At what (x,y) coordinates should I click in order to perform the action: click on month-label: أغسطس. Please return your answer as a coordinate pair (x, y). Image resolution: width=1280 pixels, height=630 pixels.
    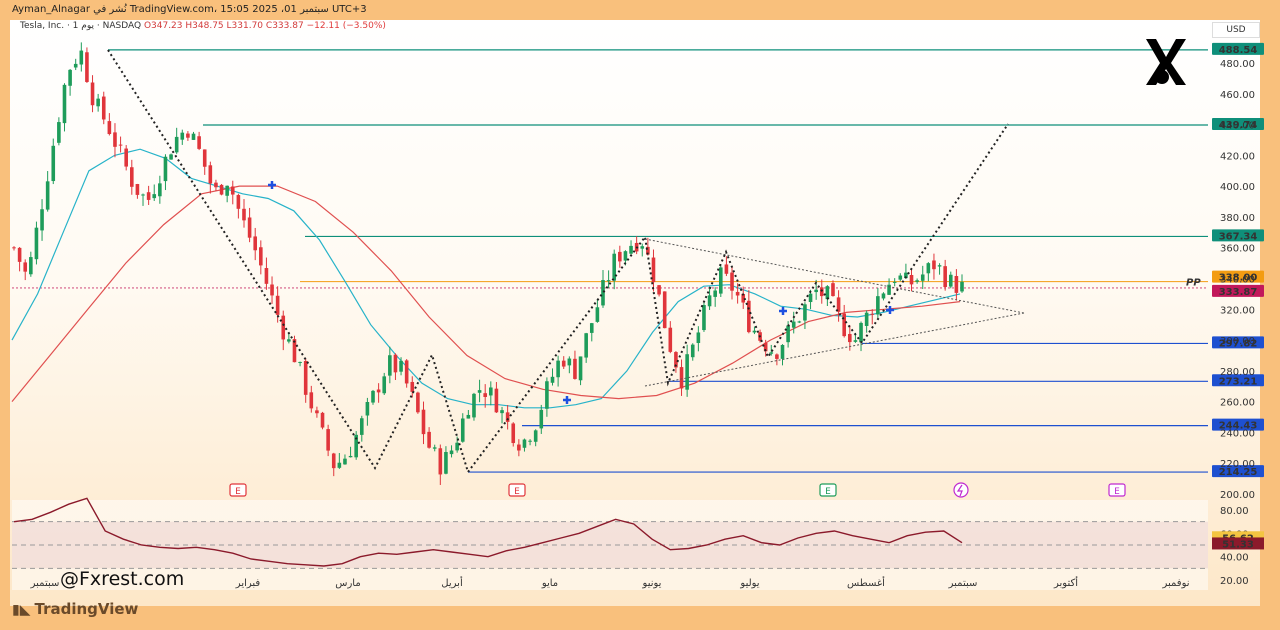
    Looking at the image, I should click on (866, 582).